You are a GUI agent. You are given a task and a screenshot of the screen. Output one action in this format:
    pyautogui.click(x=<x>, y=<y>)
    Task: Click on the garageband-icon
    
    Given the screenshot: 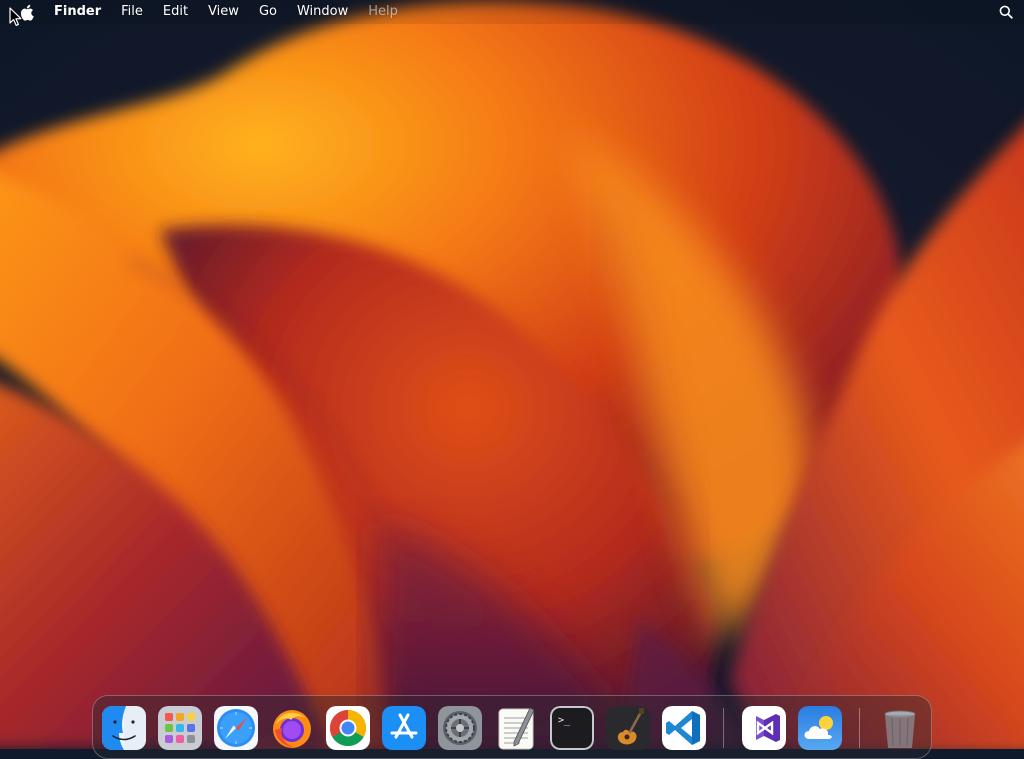 What is the action you would take?
    pyautogui.click(x=628, y=728)
    